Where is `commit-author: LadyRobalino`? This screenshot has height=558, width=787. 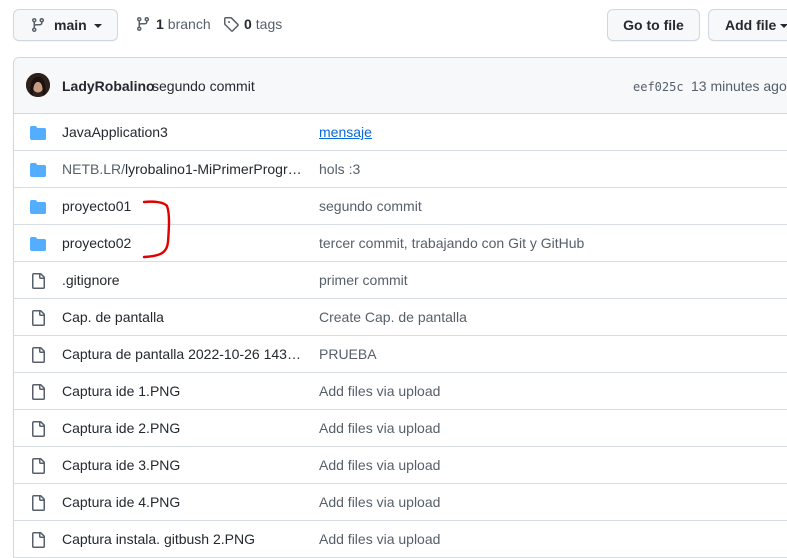 commit-author: LadyRobalino is located at coordinates (108, 86).